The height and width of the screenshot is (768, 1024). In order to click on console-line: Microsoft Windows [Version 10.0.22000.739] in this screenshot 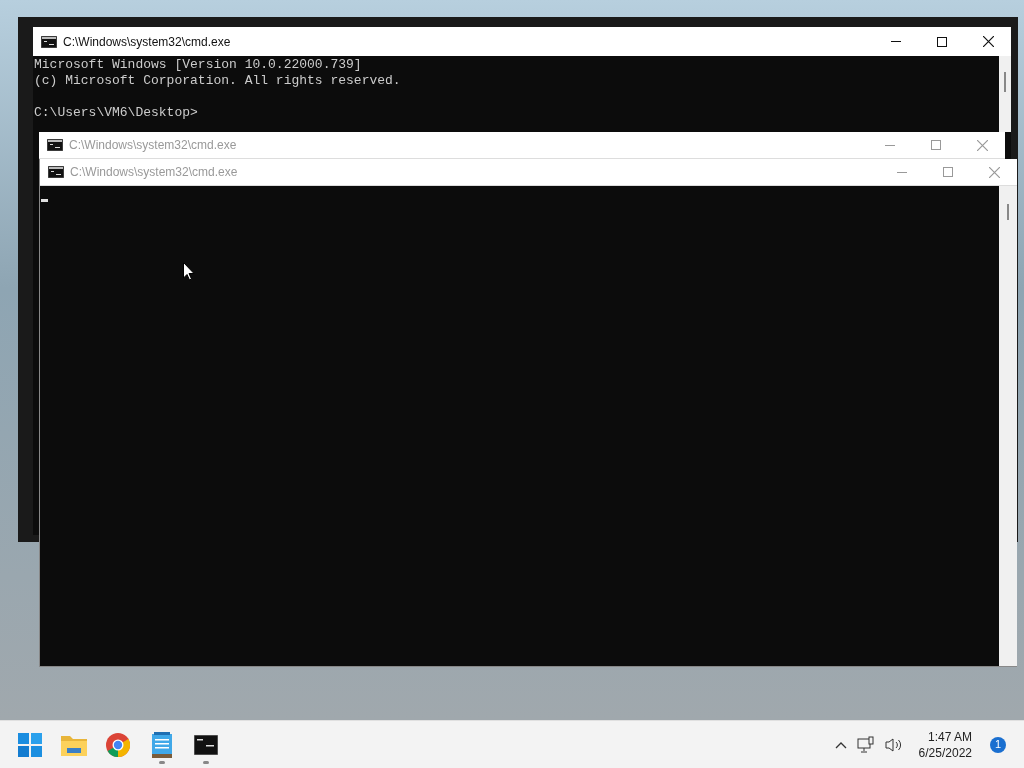, I will do `click(198, 65)`.